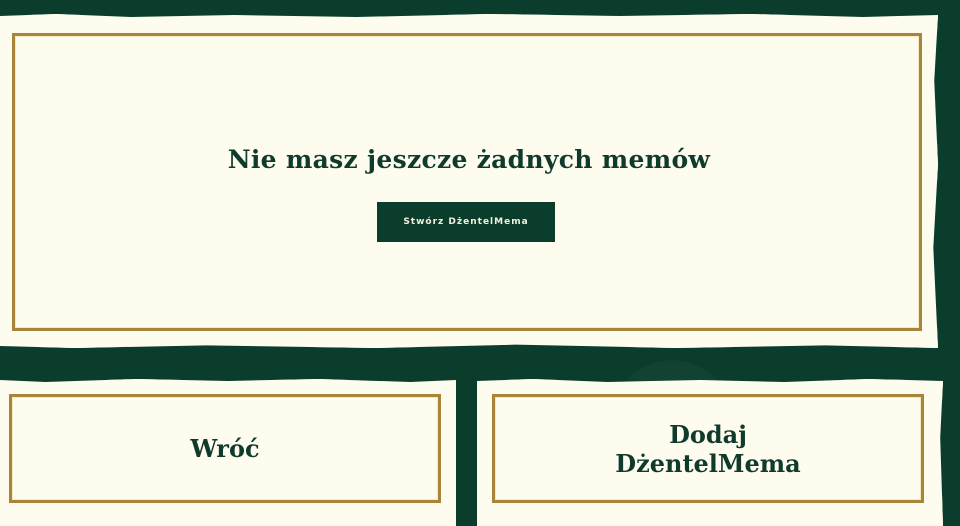  I want to click on add-meme-card: Dodaj DżentelMema, so click(710, 452).